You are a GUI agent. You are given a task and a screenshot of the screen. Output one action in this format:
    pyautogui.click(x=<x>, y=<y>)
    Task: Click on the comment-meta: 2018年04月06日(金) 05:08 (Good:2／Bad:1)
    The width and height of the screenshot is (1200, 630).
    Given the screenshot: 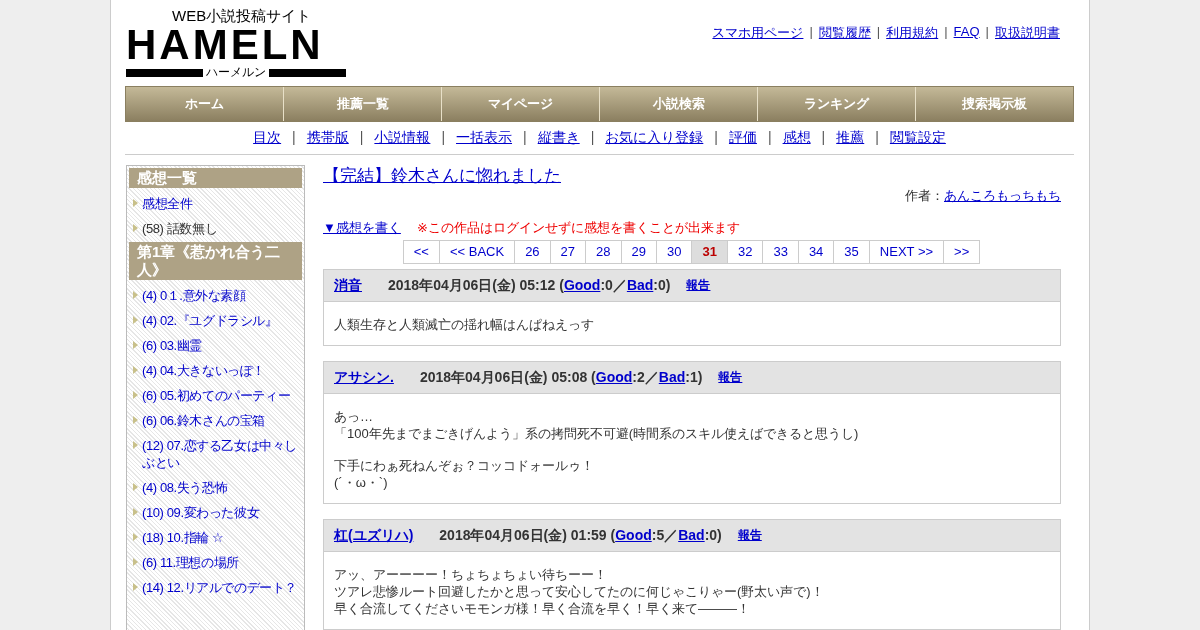 What is the action you would take?
    pyautogui.click(x=561, y=377)
    